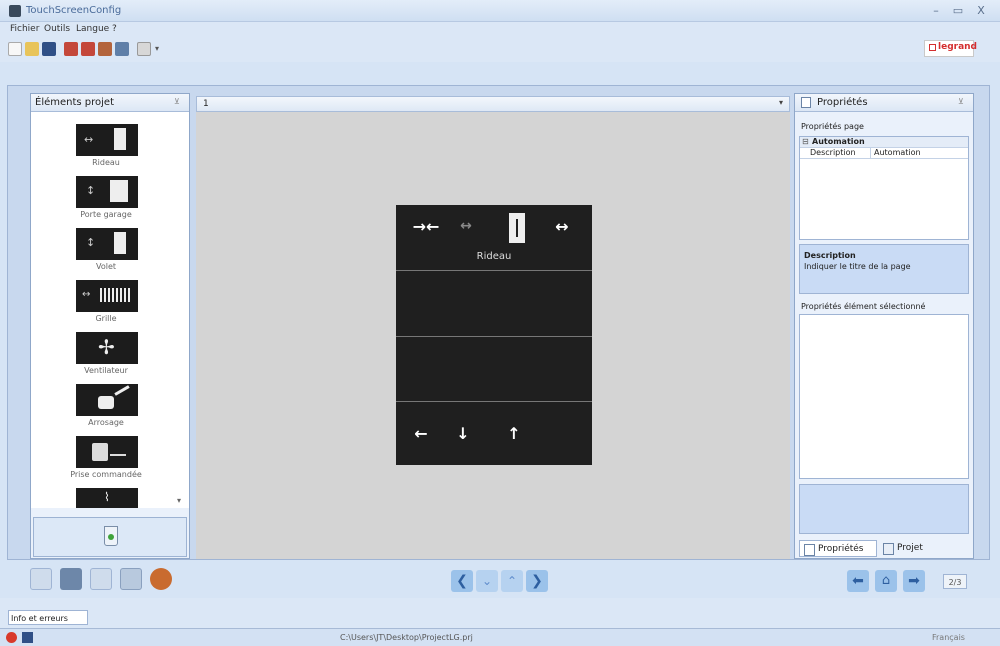 This screenshot has width=1000, height=646. I want to click on description-title: Description, so click(830, 255).